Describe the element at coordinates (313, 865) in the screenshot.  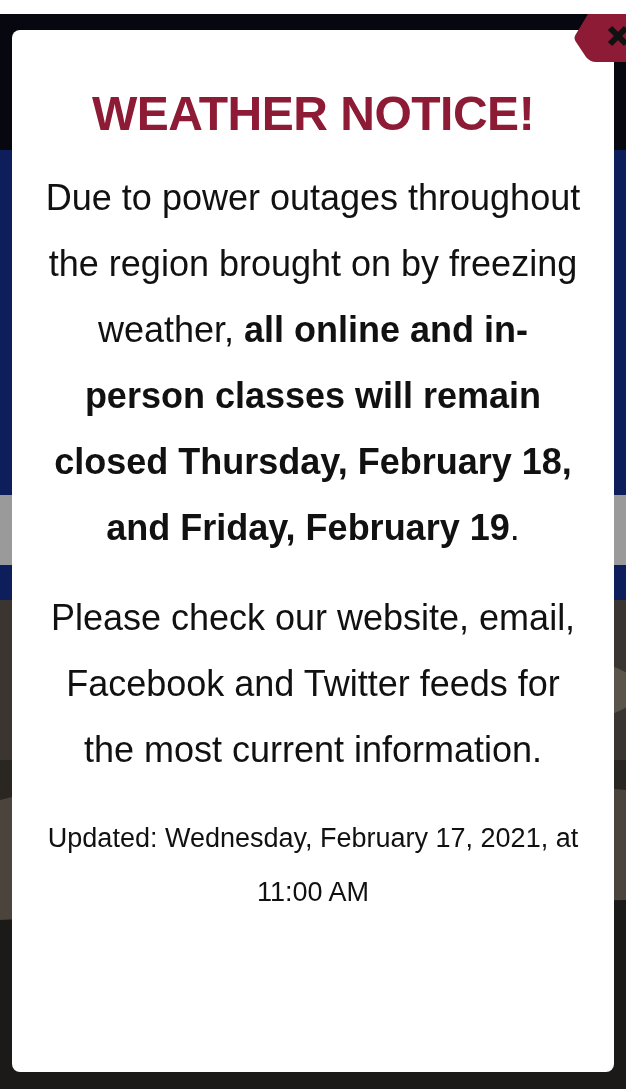
I see `updated-text: Updated: Wednesday, February 17, 2021, at 11:00 AM` at that location.